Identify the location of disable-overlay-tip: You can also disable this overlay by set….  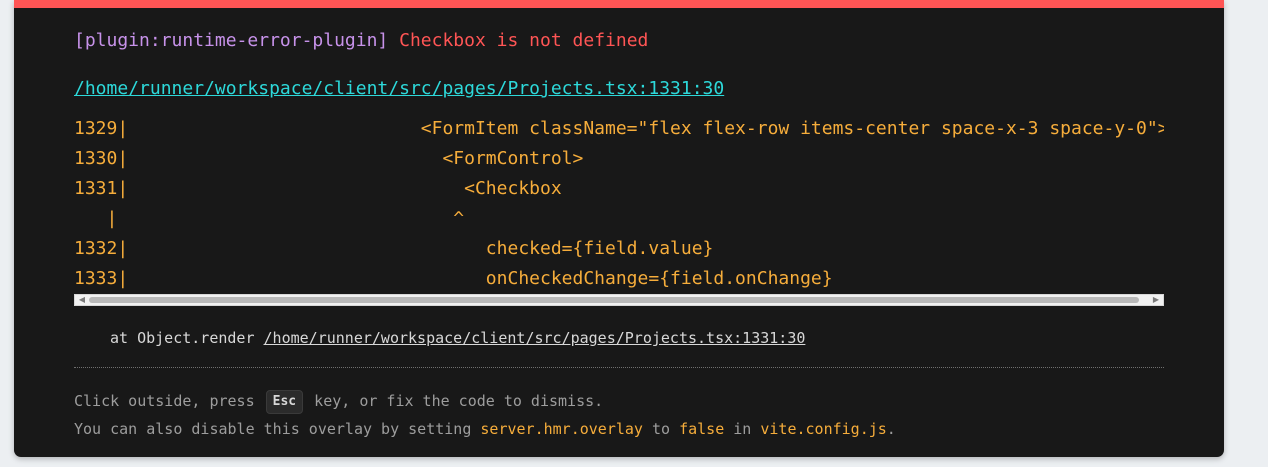
(485, 429).